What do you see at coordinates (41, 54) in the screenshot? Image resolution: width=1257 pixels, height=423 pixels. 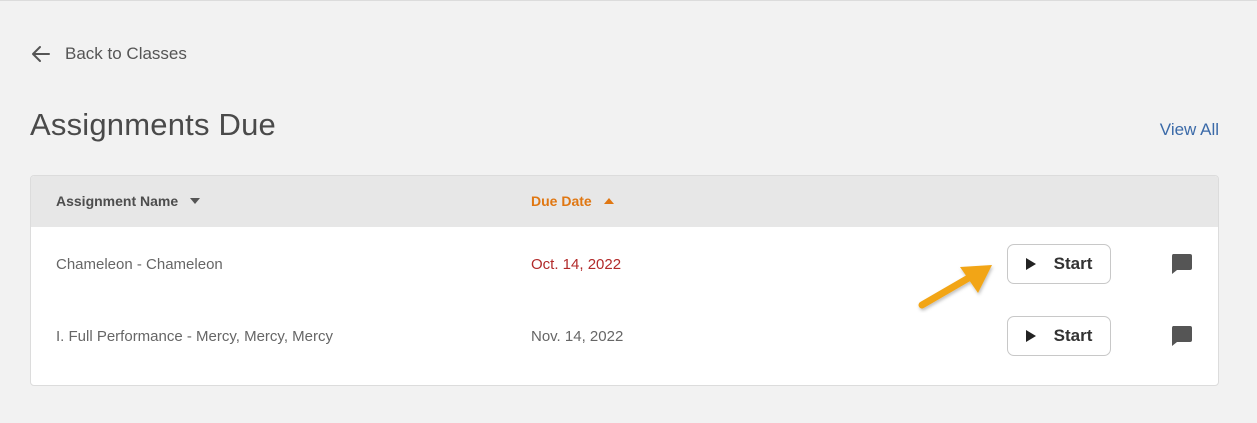 I see `arrow-left-icon` at bounding box center [41, 54].